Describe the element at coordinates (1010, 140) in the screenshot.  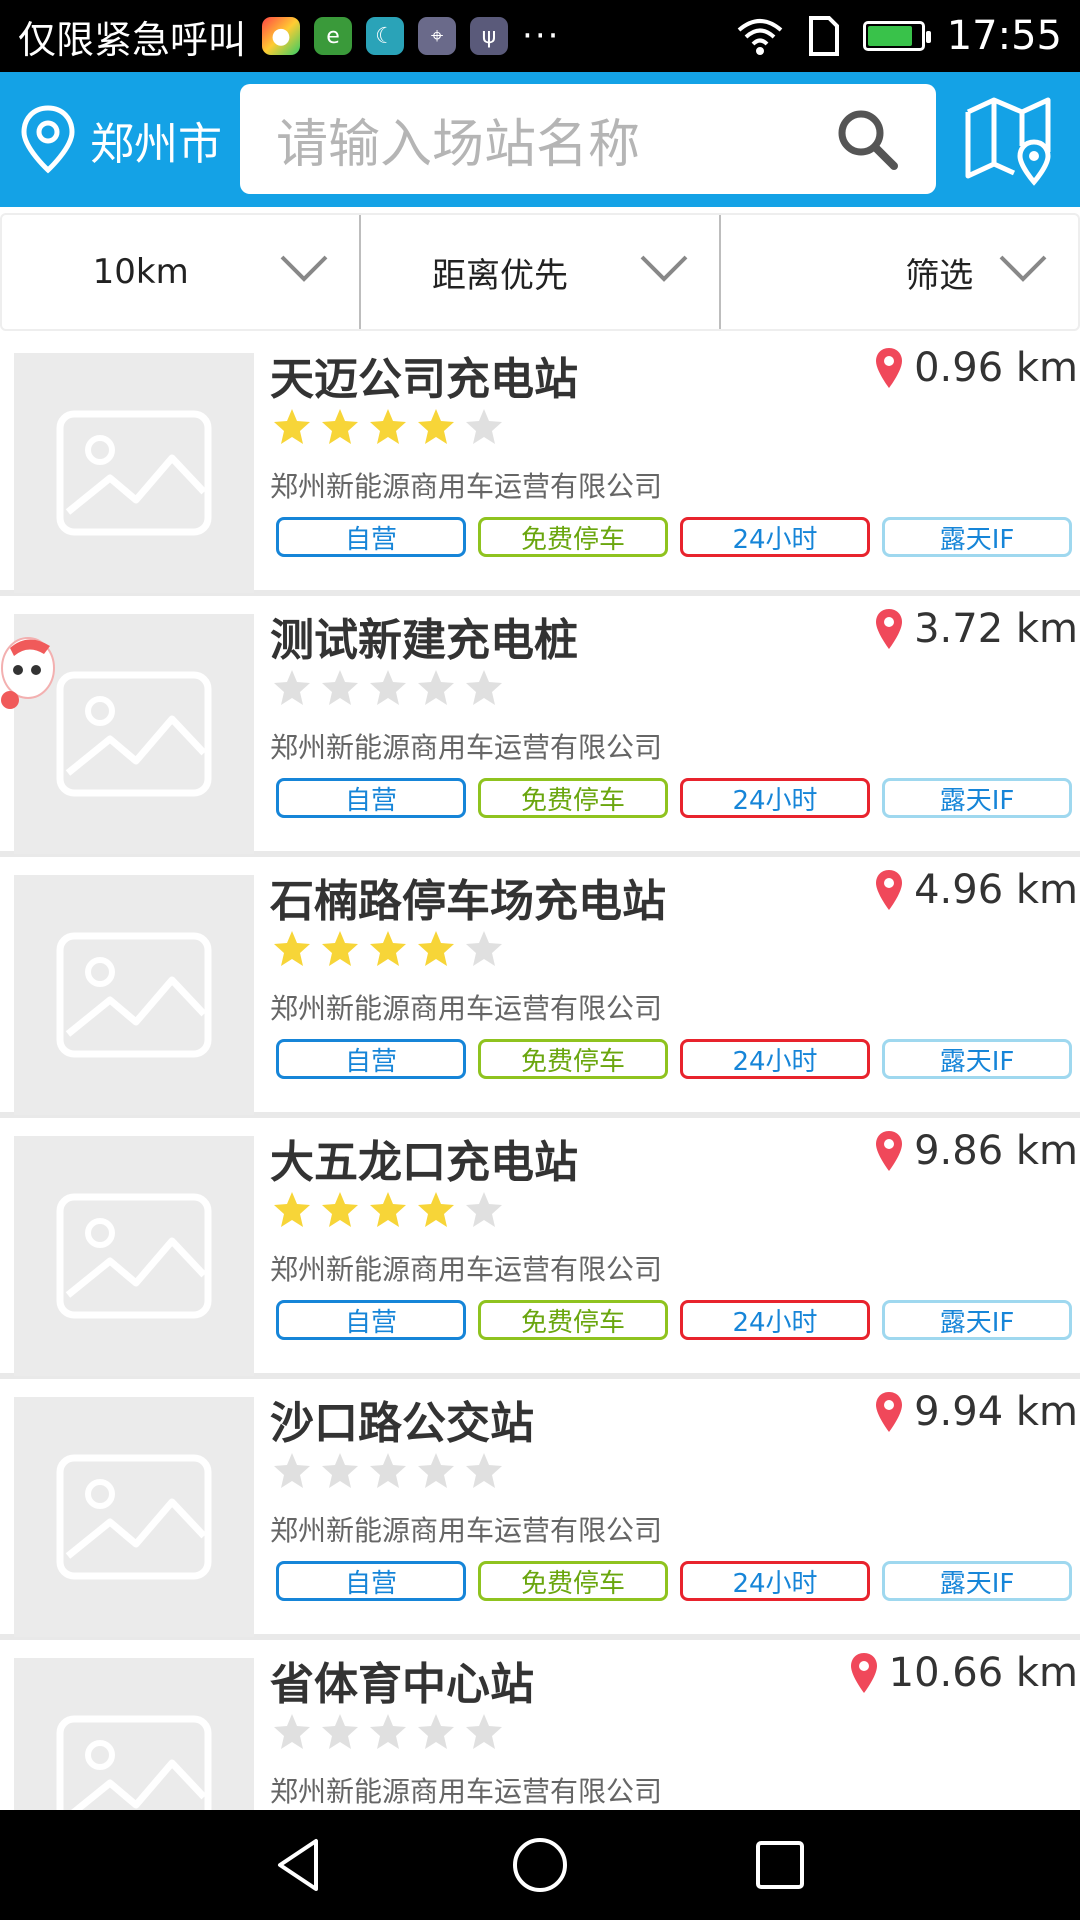
I see `map-view-icon` at that location.